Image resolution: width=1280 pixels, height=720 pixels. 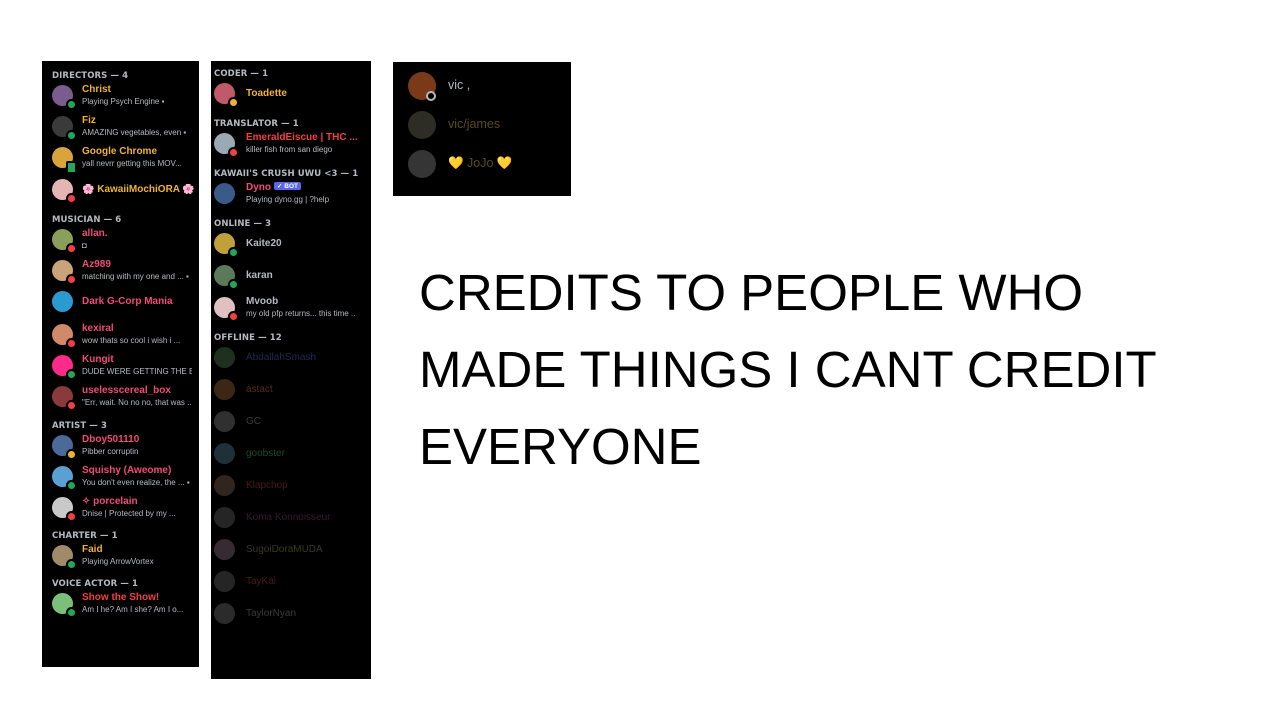 What do you see at coordinates (118, 562) in the screenshot?
I see `member-status-text: Playing ArrowVortex` at bounding box center [118, 562].